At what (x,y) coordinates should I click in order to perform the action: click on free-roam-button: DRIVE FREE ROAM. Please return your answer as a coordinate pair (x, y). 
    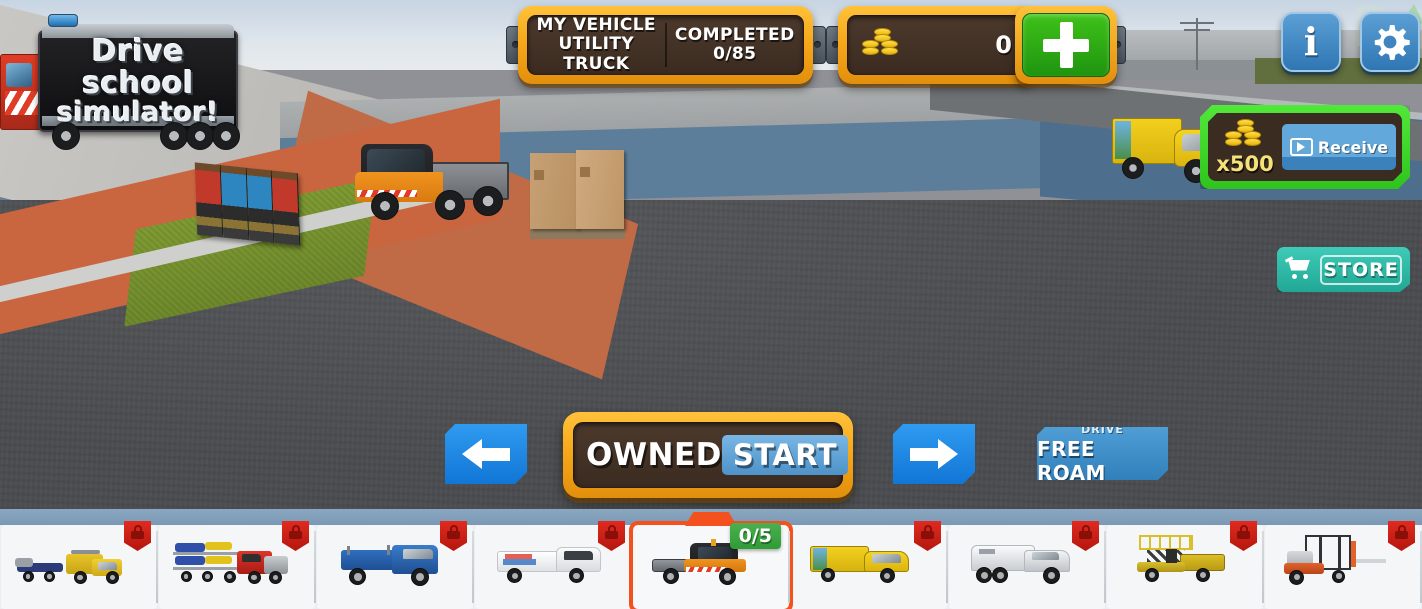
    Looking at the image, I should click on (1102, 453).